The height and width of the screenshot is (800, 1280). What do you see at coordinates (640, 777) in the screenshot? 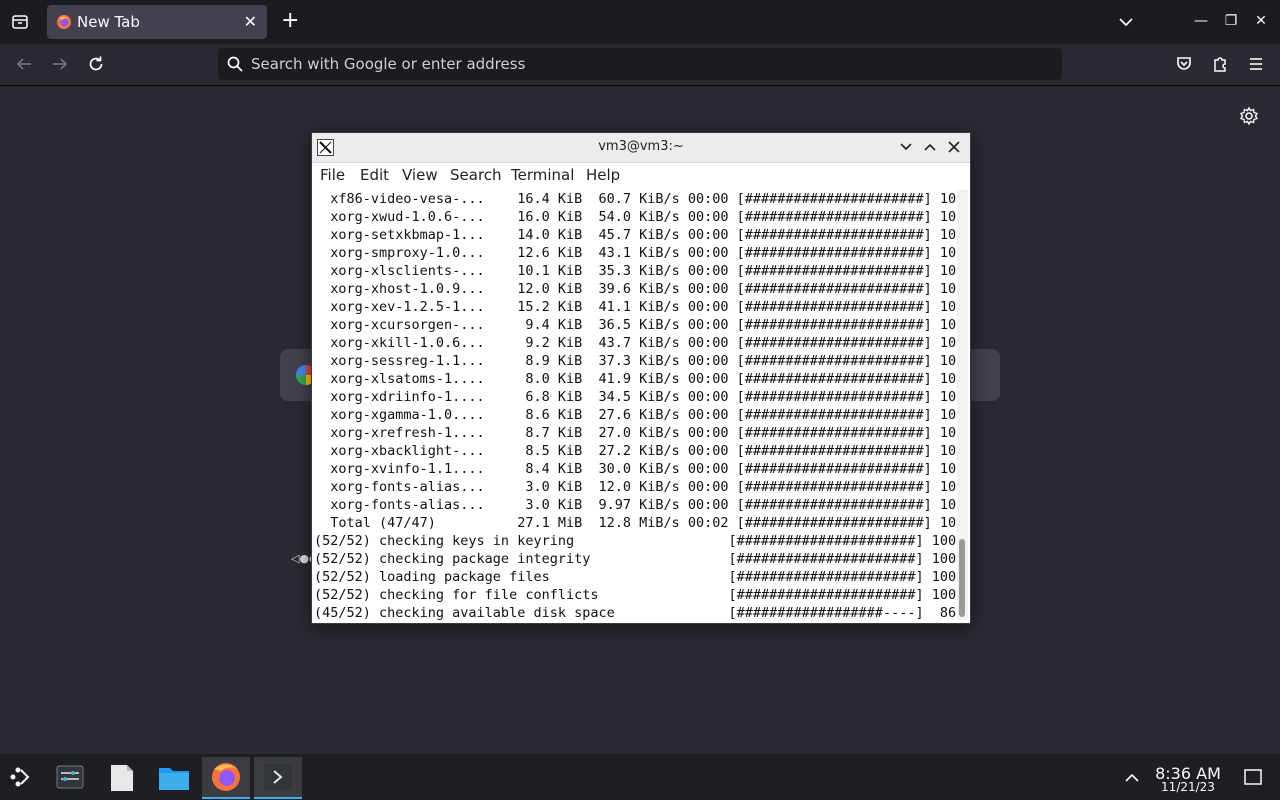
I see `taskbar` at bounding box center [640, 777].